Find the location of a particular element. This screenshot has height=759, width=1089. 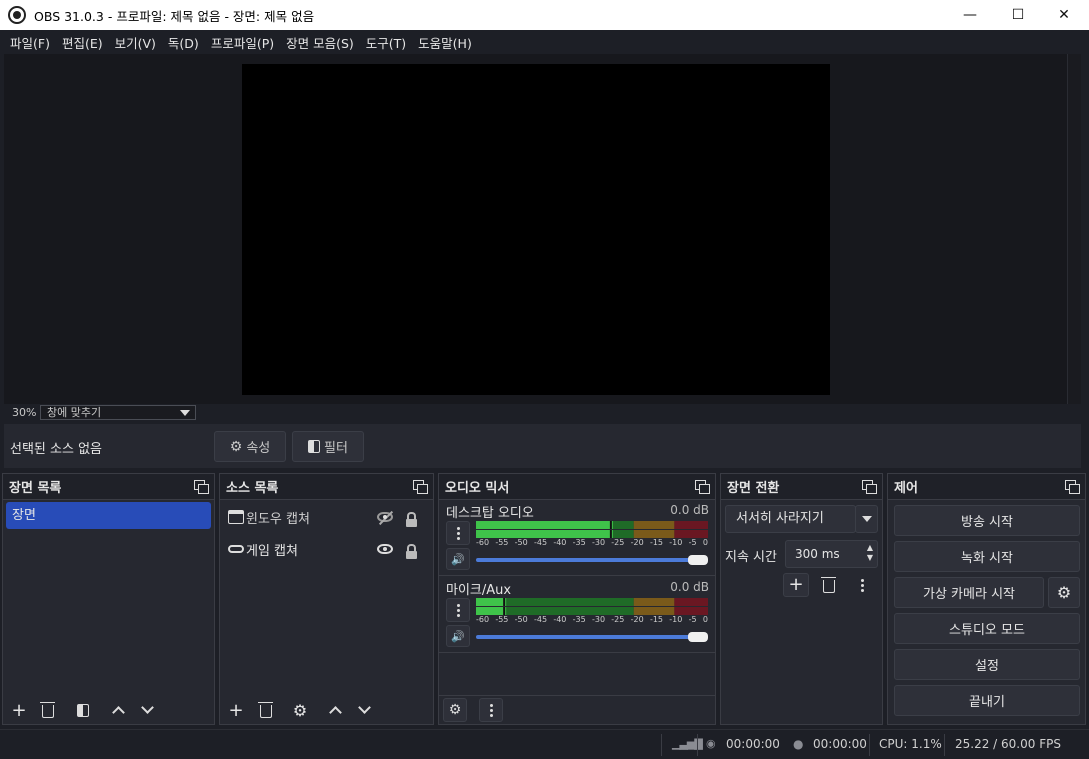

menu-scene-collection: 장면 모음(S) is located at coordinates (320, 42).